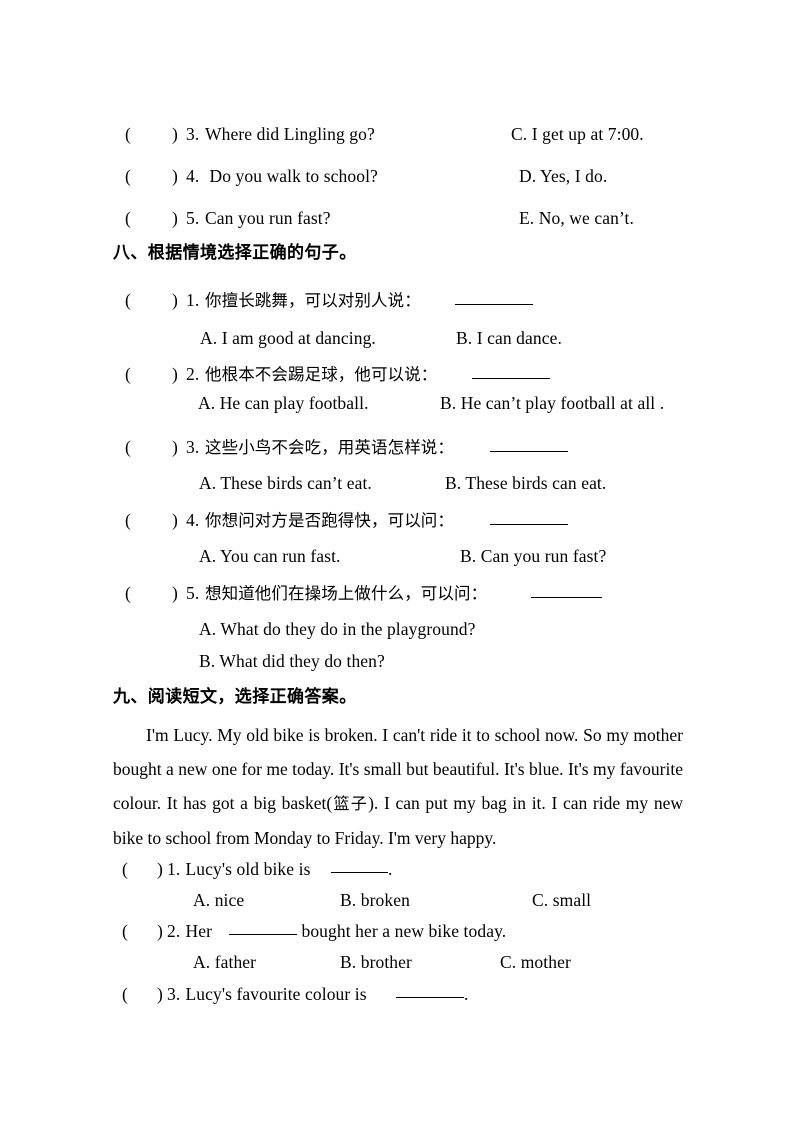 The width and height of the screenshot is (794, 1123). I want to click on section-eight-item-5-answer-blank, so click(566, 597).